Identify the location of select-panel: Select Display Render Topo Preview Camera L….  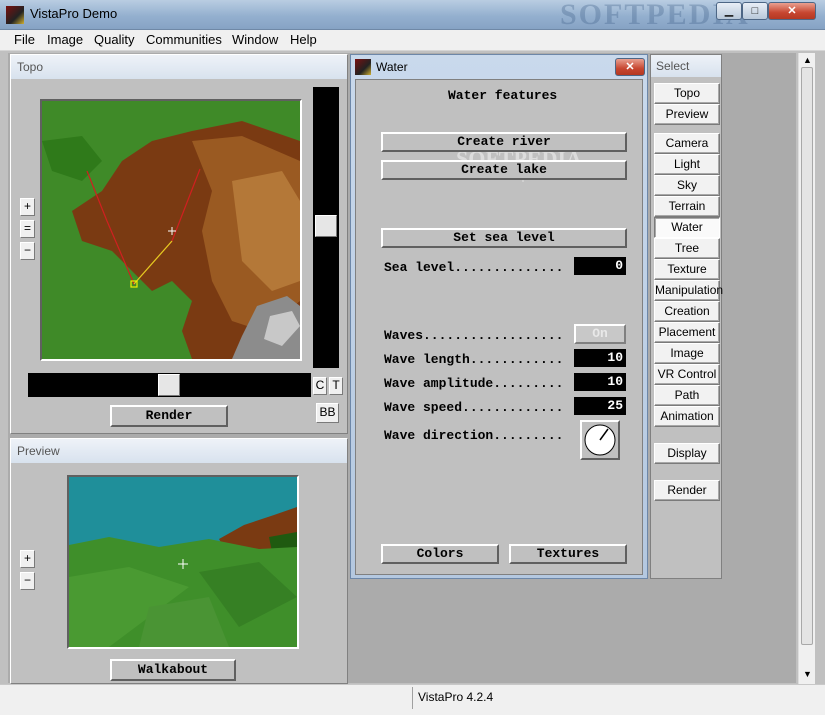
(686, 316).